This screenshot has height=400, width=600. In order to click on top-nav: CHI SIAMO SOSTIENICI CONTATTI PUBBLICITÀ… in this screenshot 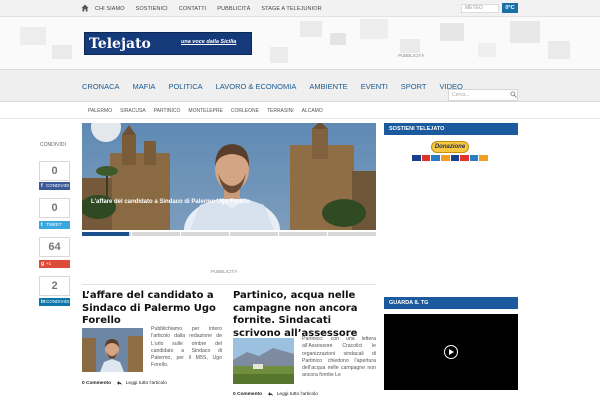, I will do `click(214, 8)`.